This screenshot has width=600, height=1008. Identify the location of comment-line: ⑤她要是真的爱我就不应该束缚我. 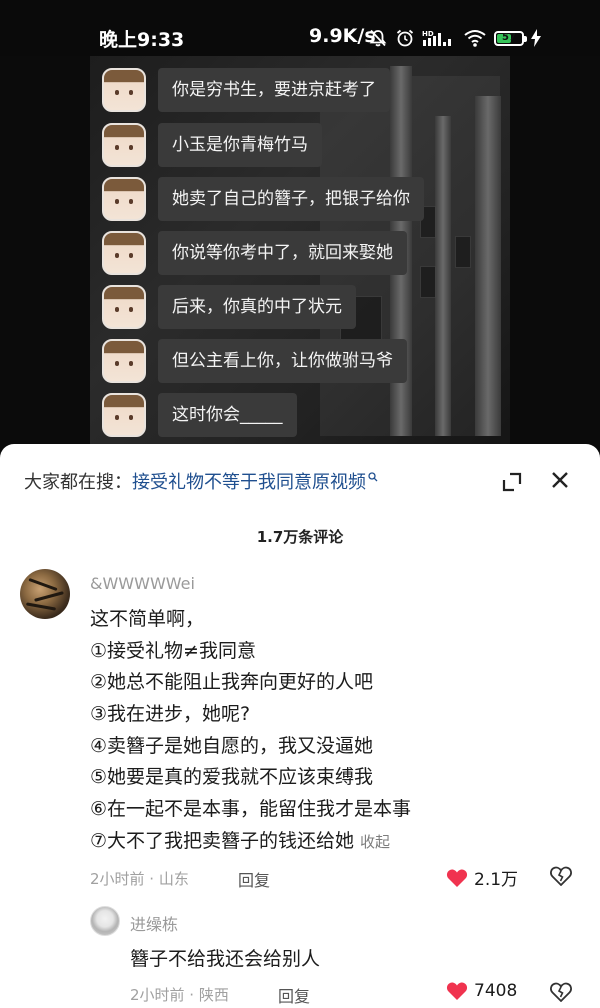
(232, 777).